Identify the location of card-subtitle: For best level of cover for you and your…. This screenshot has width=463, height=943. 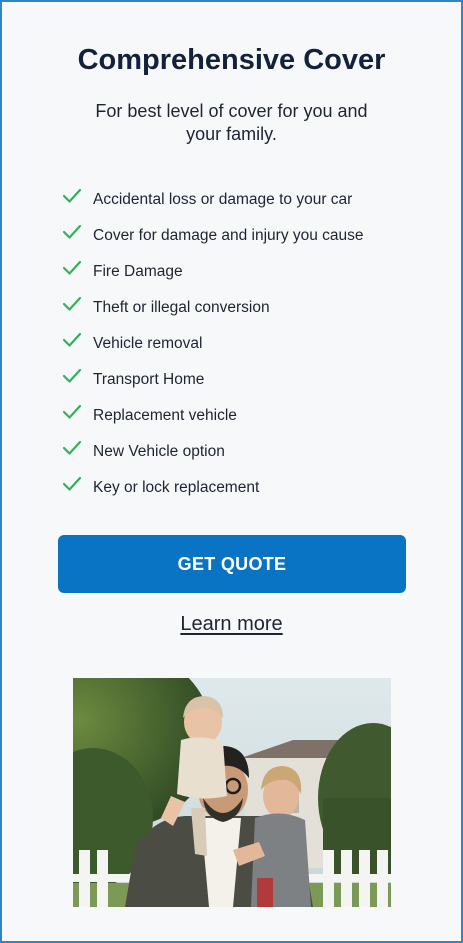
(231, 122).